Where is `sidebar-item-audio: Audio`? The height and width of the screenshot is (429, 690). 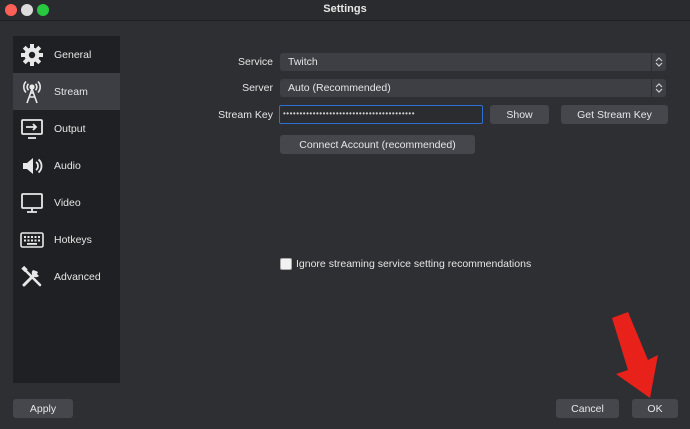 sidebar-item-audio: Audio is located at coordinates (66, 165).